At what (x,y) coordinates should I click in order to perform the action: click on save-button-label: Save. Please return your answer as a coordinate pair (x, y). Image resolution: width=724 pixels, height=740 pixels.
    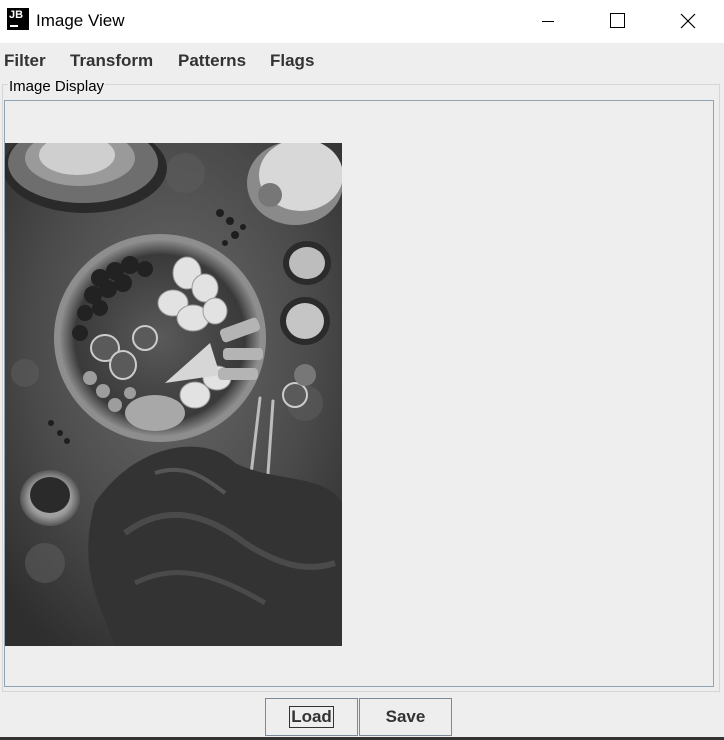
    Looking at the image, I should click on (405, 716).